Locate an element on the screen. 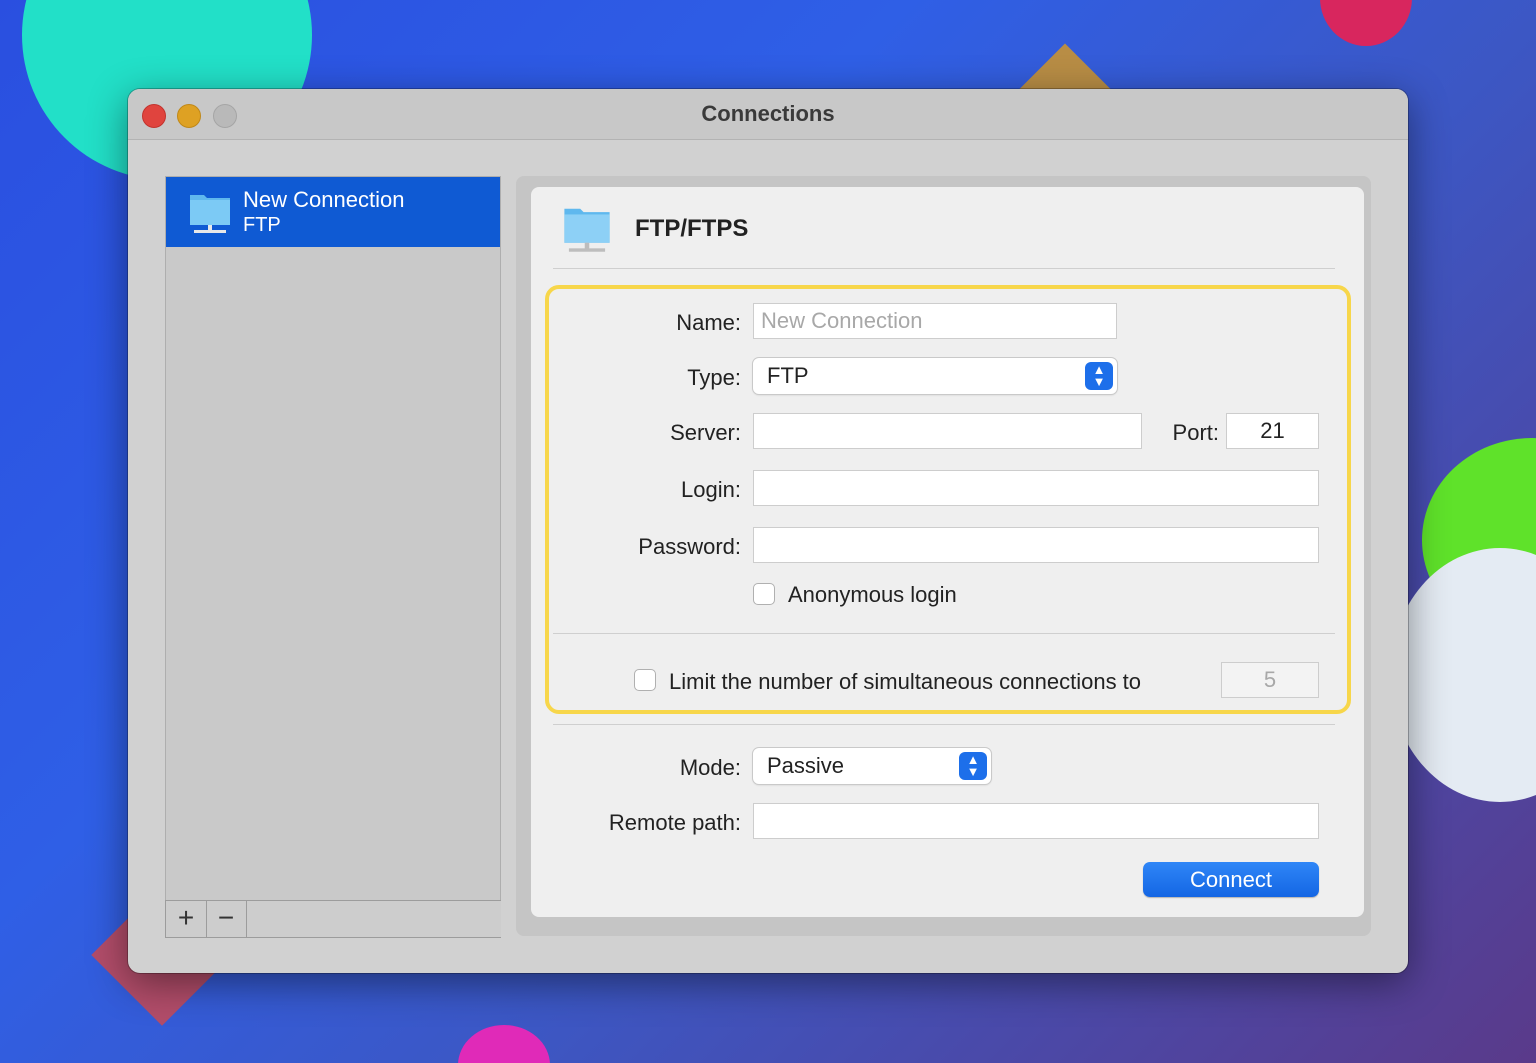 The height and width of the screenshot is (1063, 1536). wallpaper-circle-pink is located at coordinates (1366, 23).